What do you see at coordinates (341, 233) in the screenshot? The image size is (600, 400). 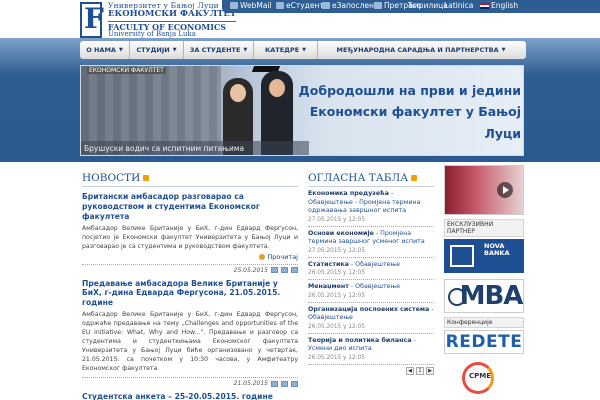 I see `board-subject: Основи економије` at bounding box center [341, 233].